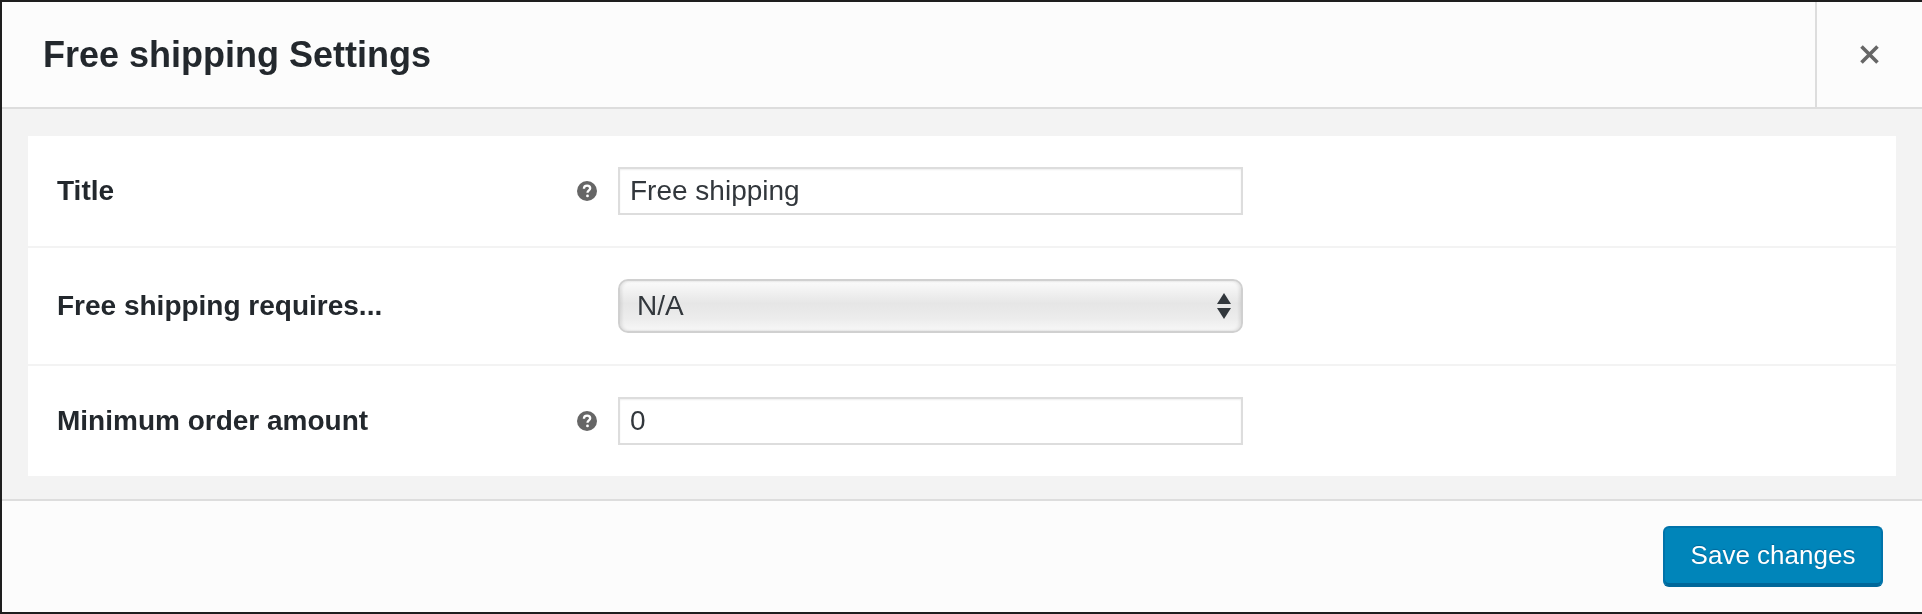 This screenshot has width=1922, height=614. I want to click on text-field: Free shipping, so click(930, 191).